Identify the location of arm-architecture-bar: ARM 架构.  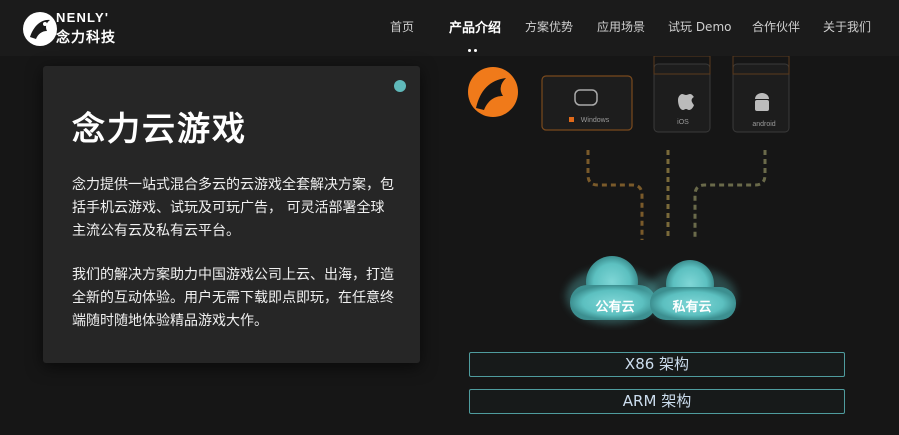
(657, 401).